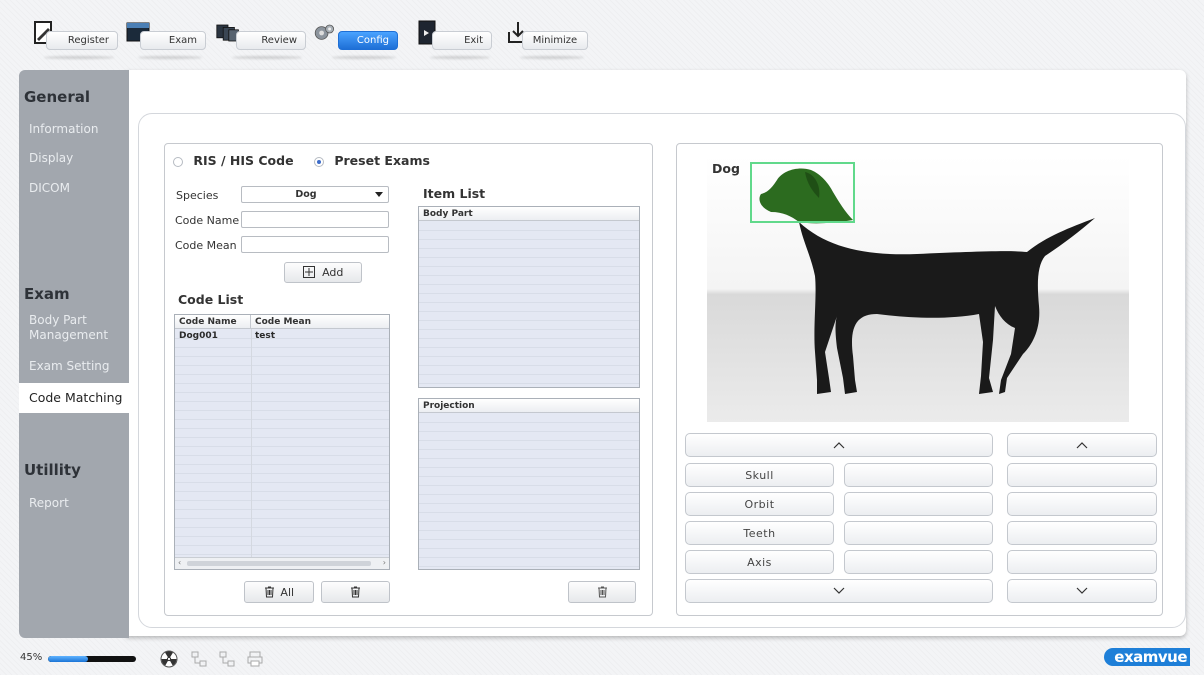 Image resolution: width=1204 pixels, height=675 pixels. What do you see at coordinates (63, 129) in the screenshot?
I see `sidebar-item-information: Information` at bounding box center [63, 129].